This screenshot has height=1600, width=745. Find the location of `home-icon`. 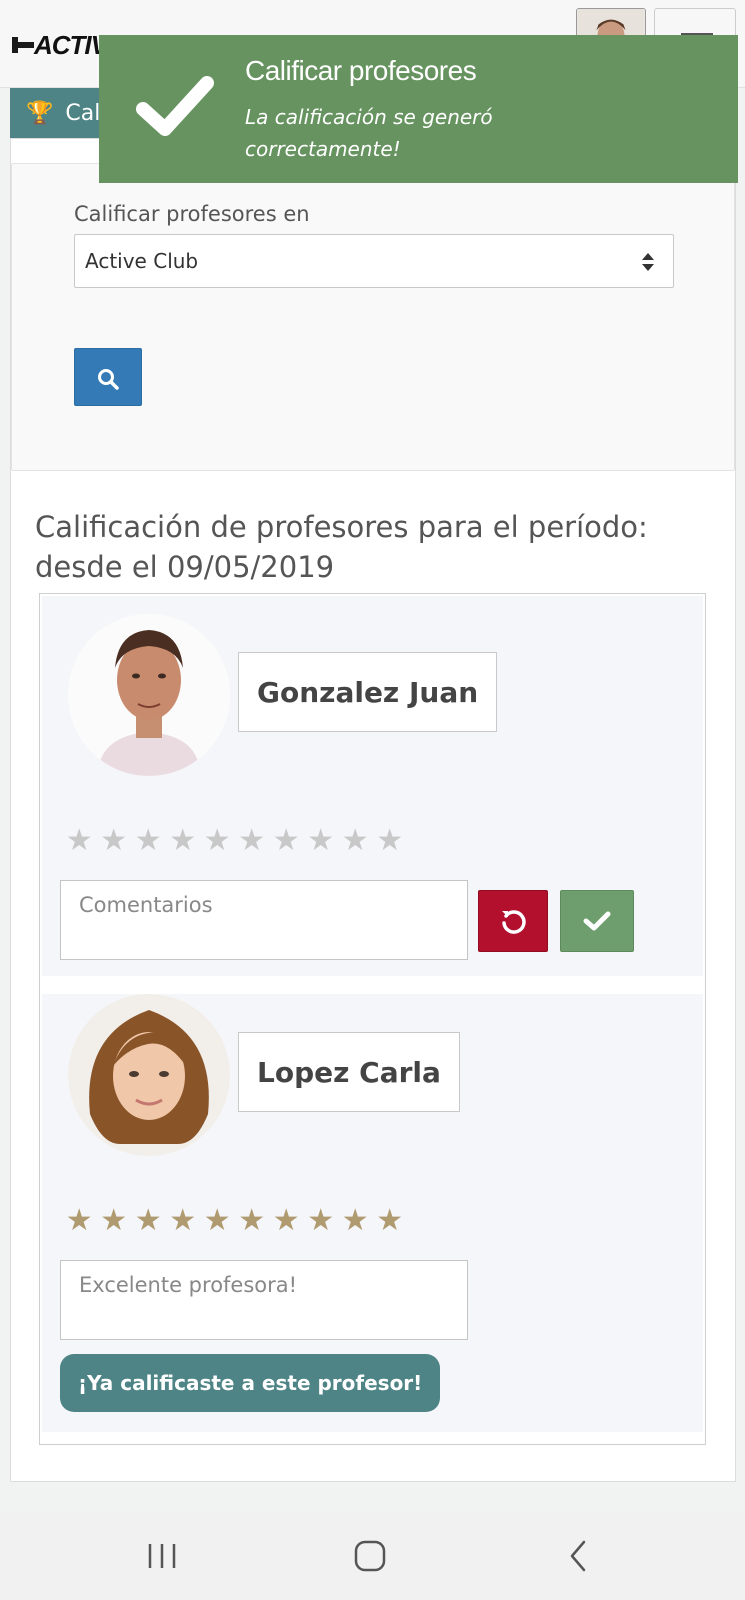

home-icon is located at coordinates (370, 1556).